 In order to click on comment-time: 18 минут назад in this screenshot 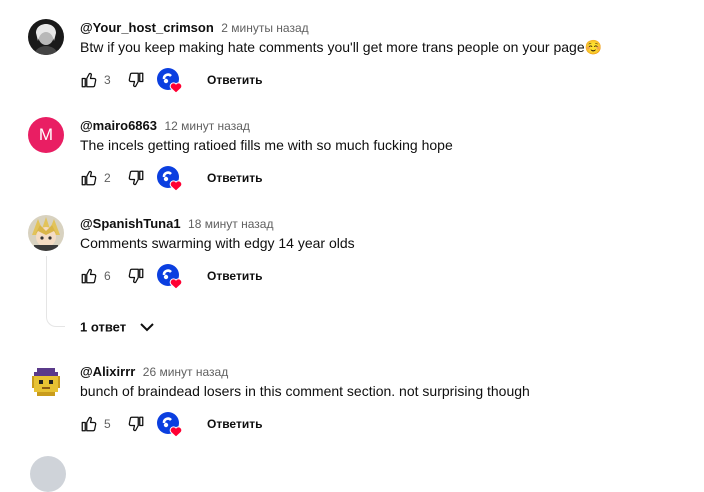, I will do `click(230, 224)`.